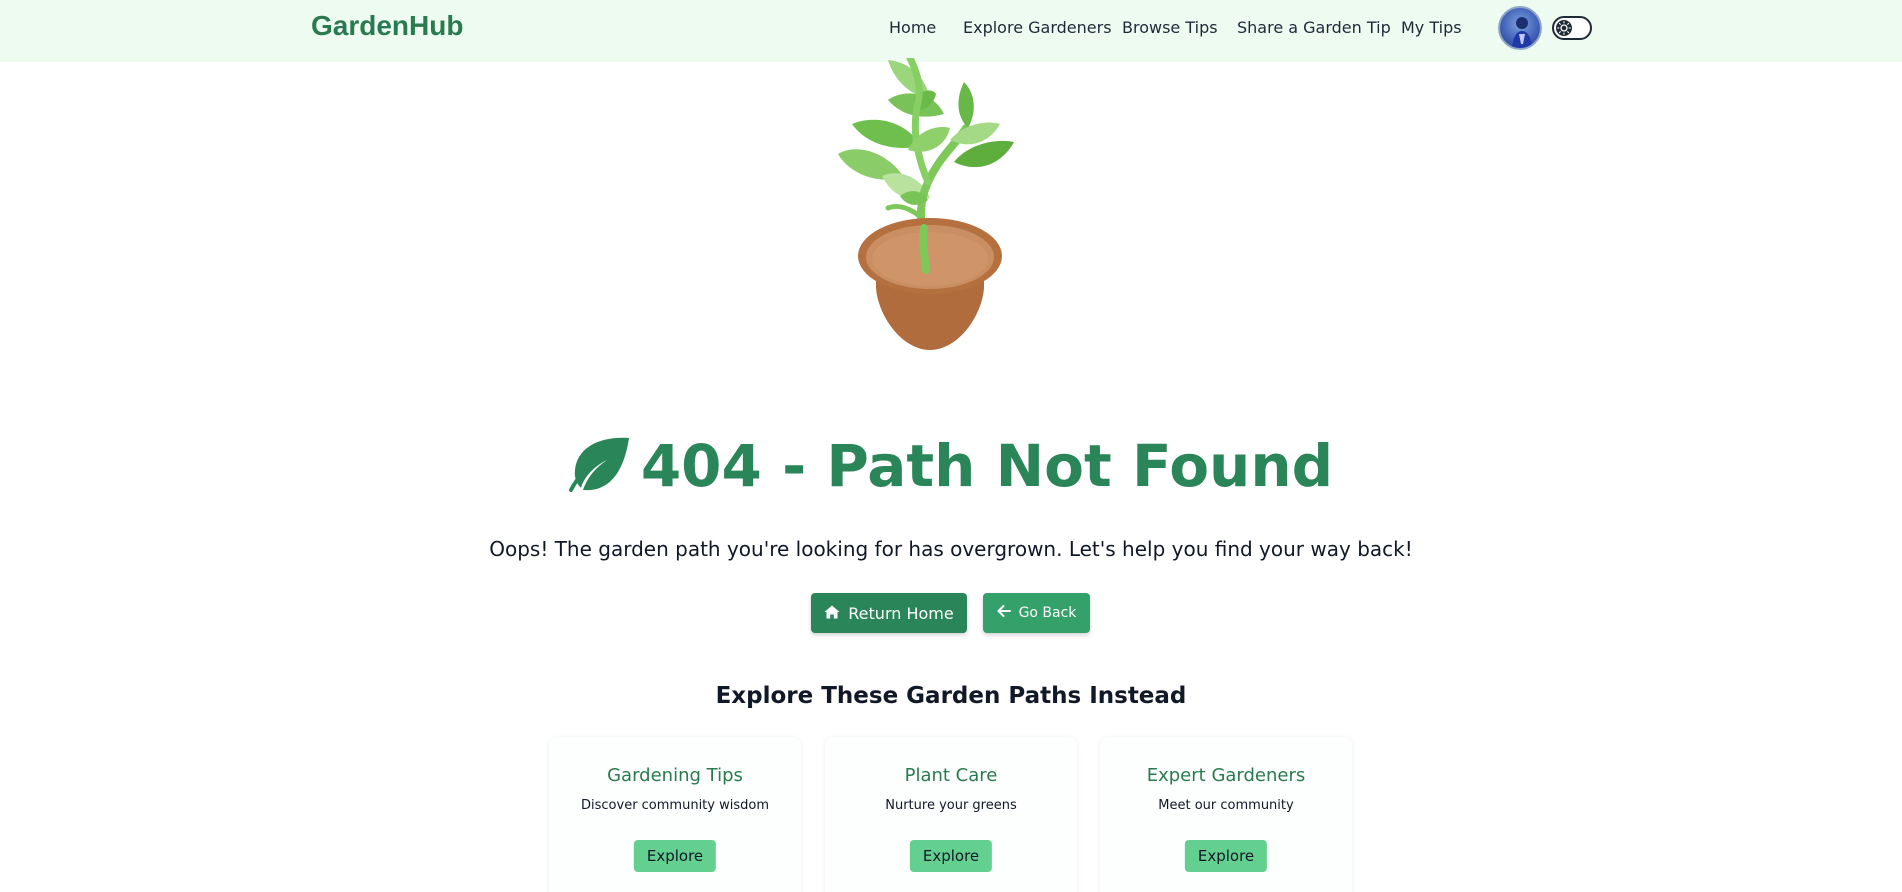 Image resolution: width=1902 pixels, height=892 pixels. Describe the element at coordinates (1431, 27) in the screenshot. I see `nav-link-my-tips: My Tips` at that location.